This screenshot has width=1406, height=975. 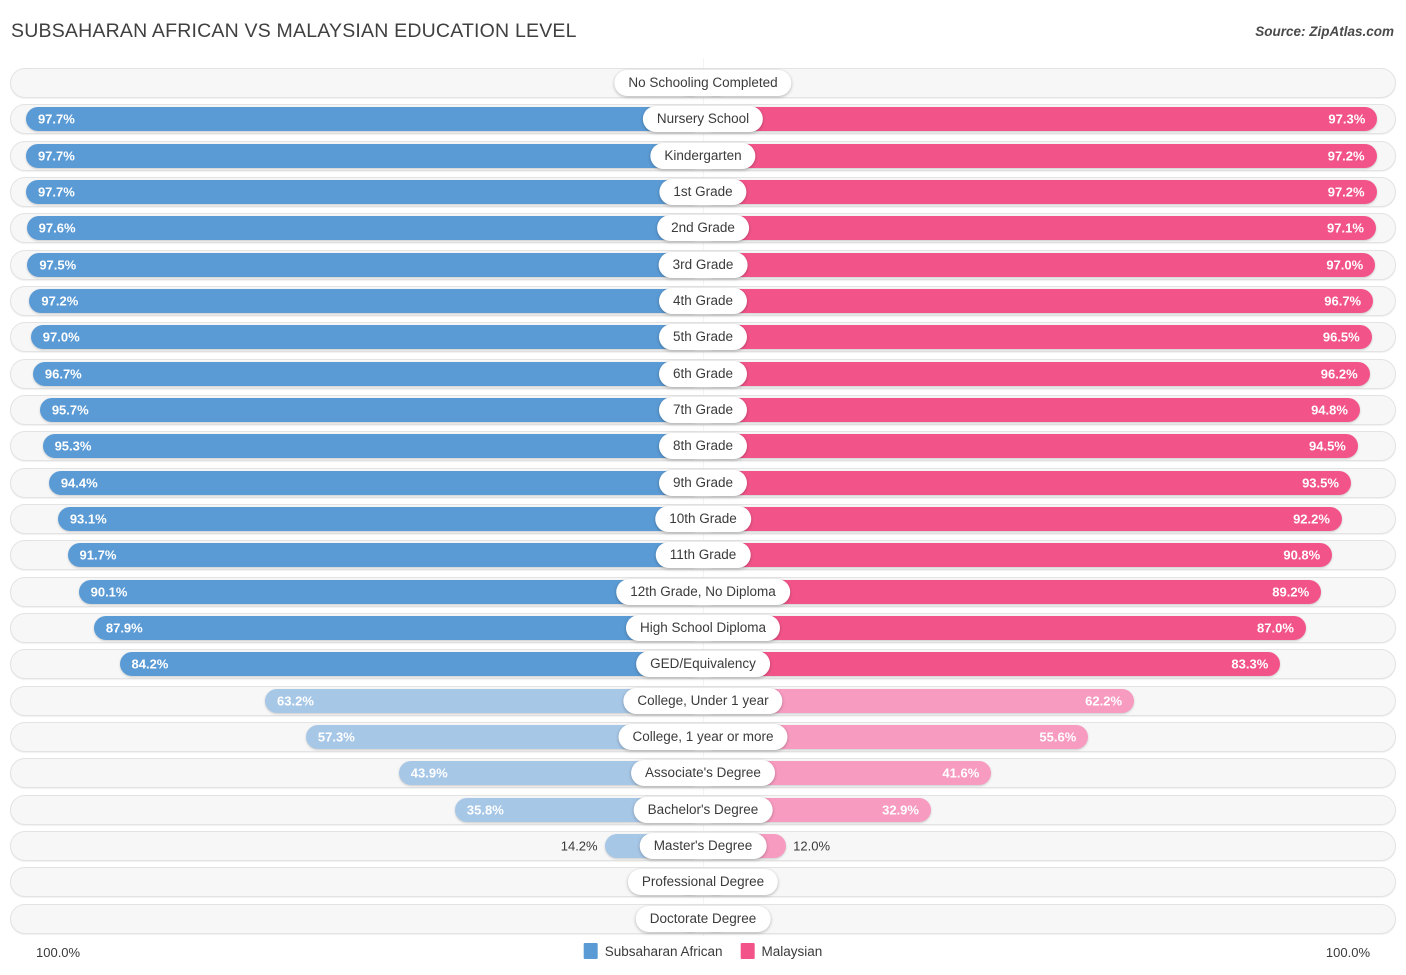 I want to click on source-attribution: Source: ZipAtlas.com, so click(x=1324, y=31).